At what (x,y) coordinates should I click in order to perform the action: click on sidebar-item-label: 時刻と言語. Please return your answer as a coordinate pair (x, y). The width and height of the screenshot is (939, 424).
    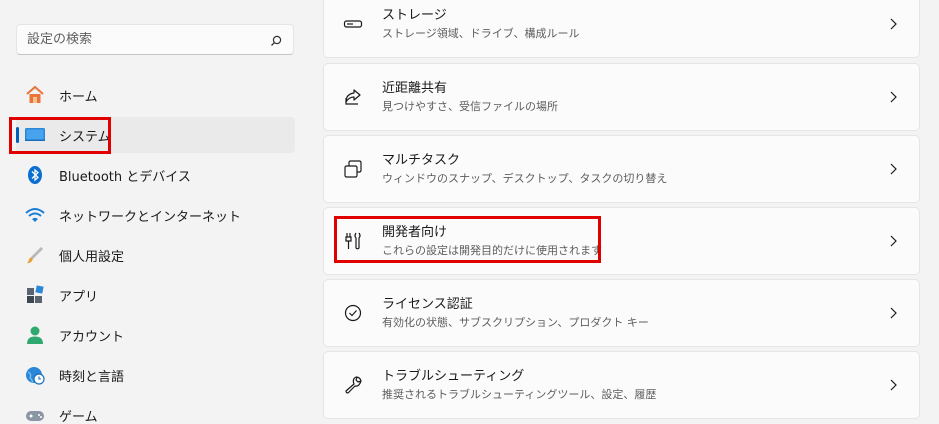
    Looking at the image, I should click on (92, 377).